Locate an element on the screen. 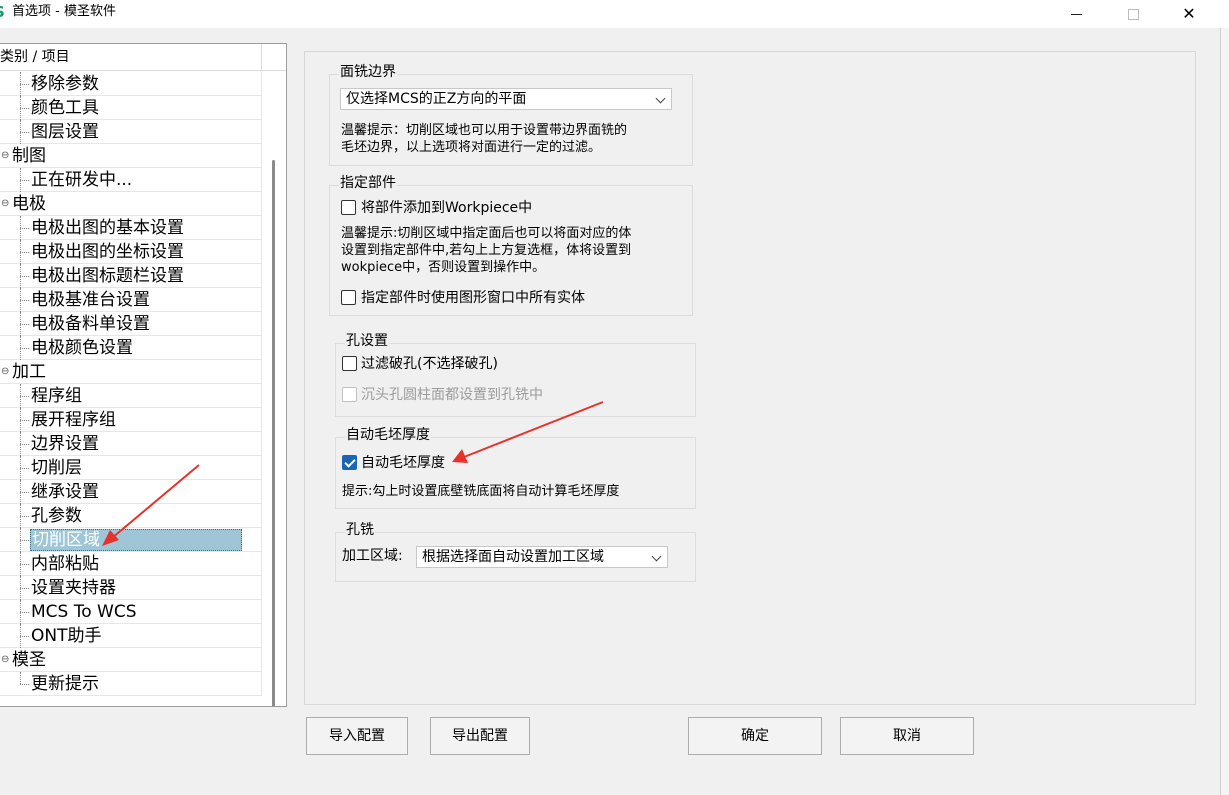  tree-item: 电极备料单设置 is located at coordinates (131, 324).